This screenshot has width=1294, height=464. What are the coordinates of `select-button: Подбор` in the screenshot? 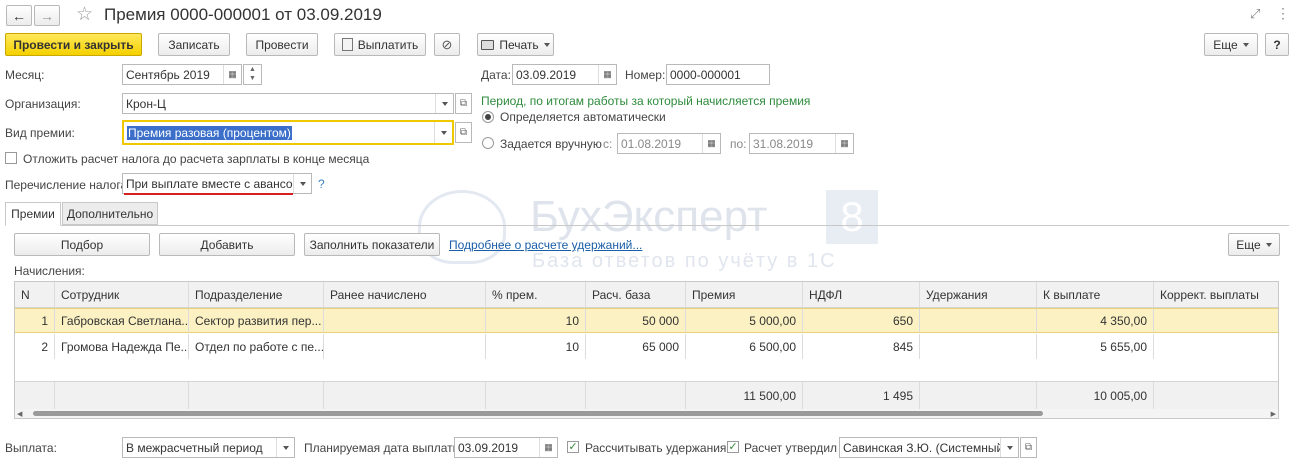 It's located at (82, 244).